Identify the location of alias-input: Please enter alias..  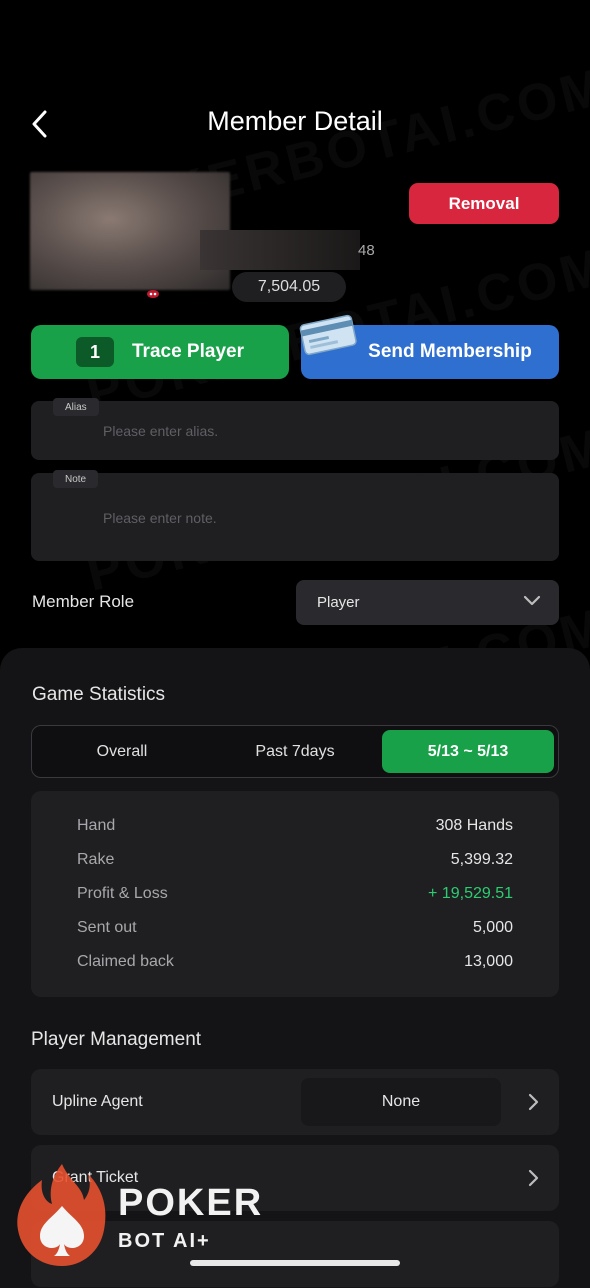
(160, 431).